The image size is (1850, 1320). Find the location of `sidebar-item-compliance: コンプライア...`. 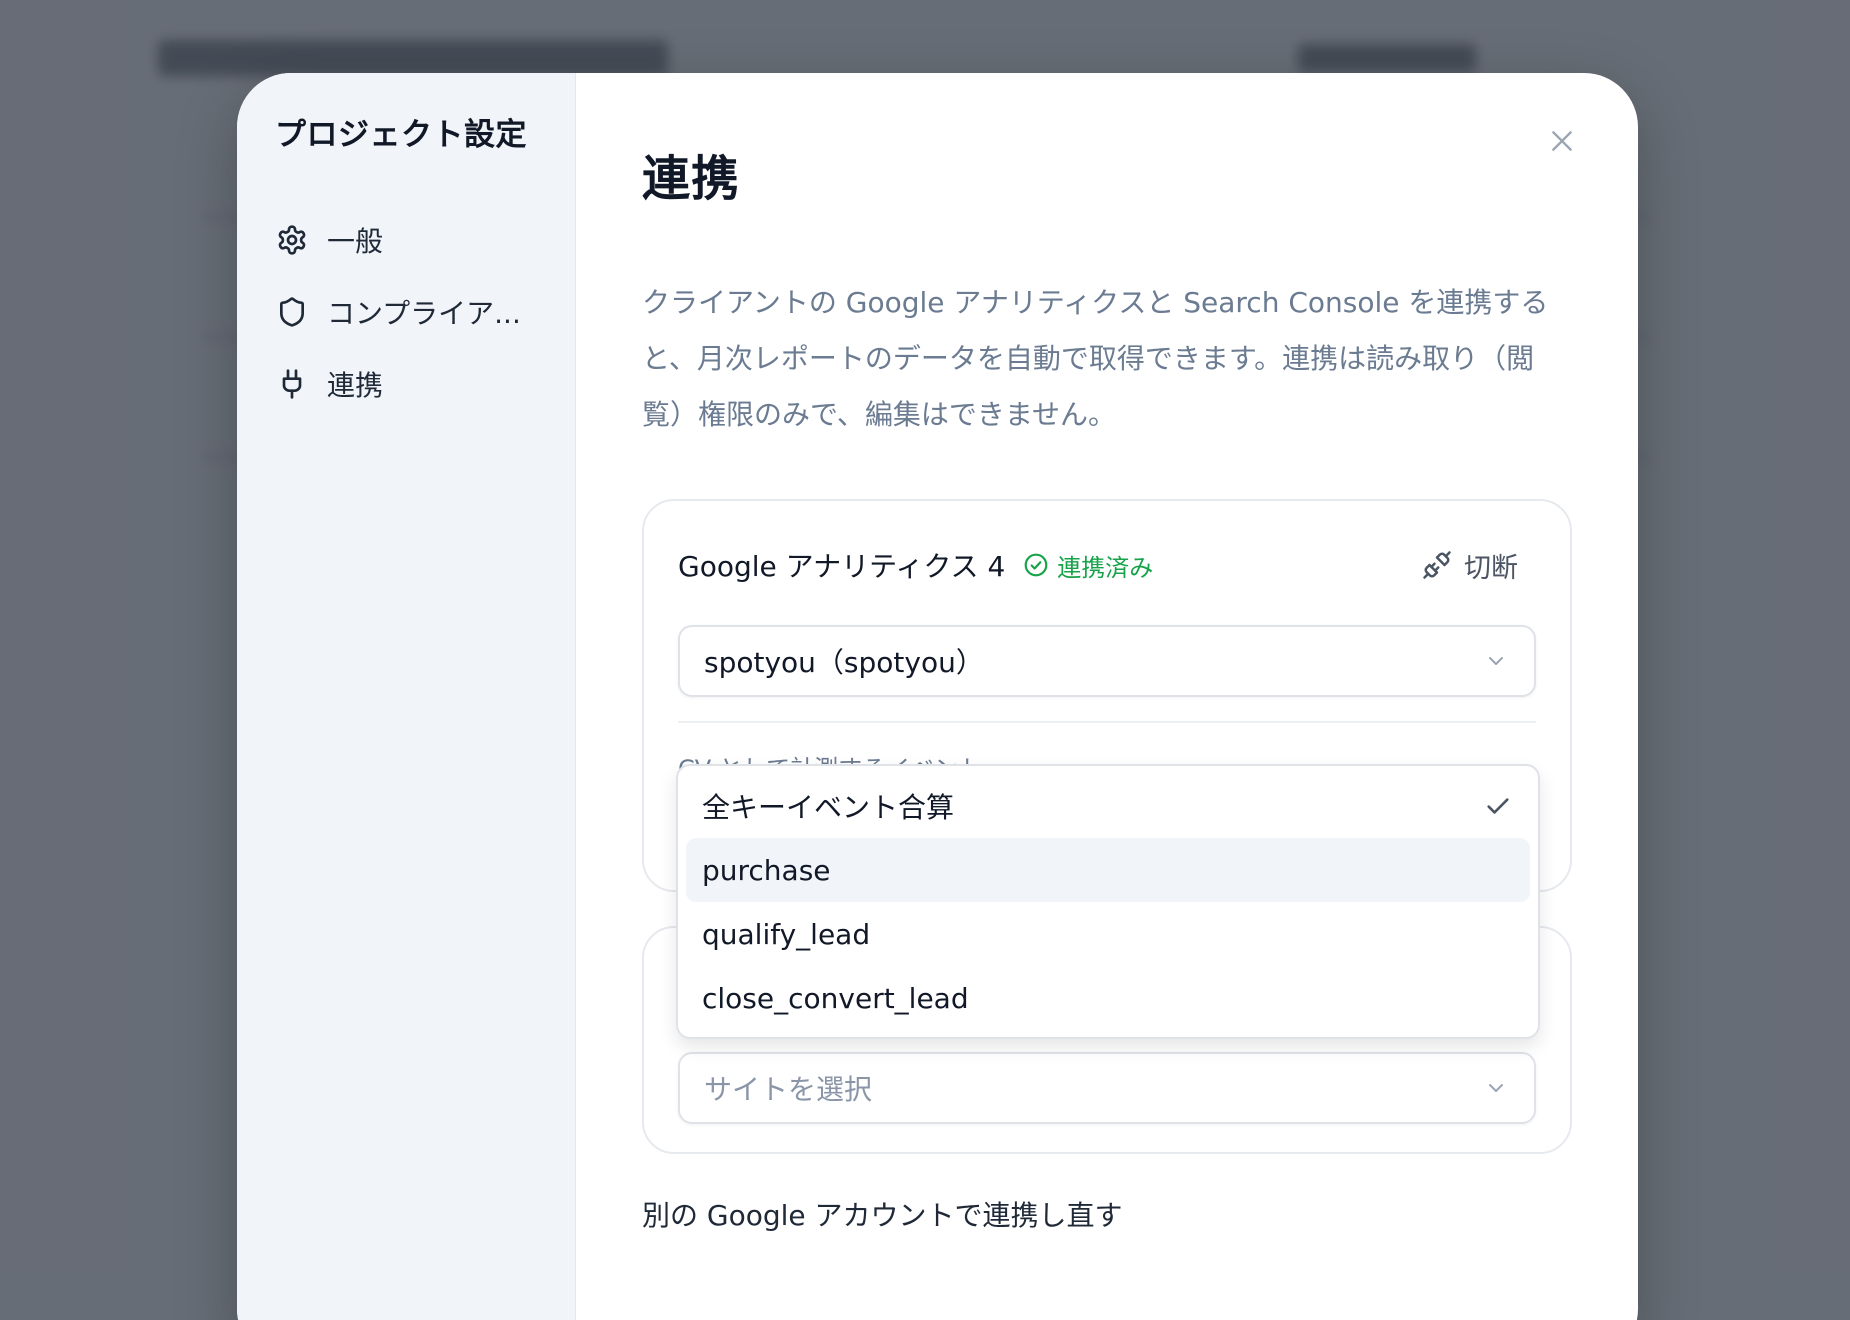

sidebar-item-compliance: コンプライア... is located at coordinates (406, 312).